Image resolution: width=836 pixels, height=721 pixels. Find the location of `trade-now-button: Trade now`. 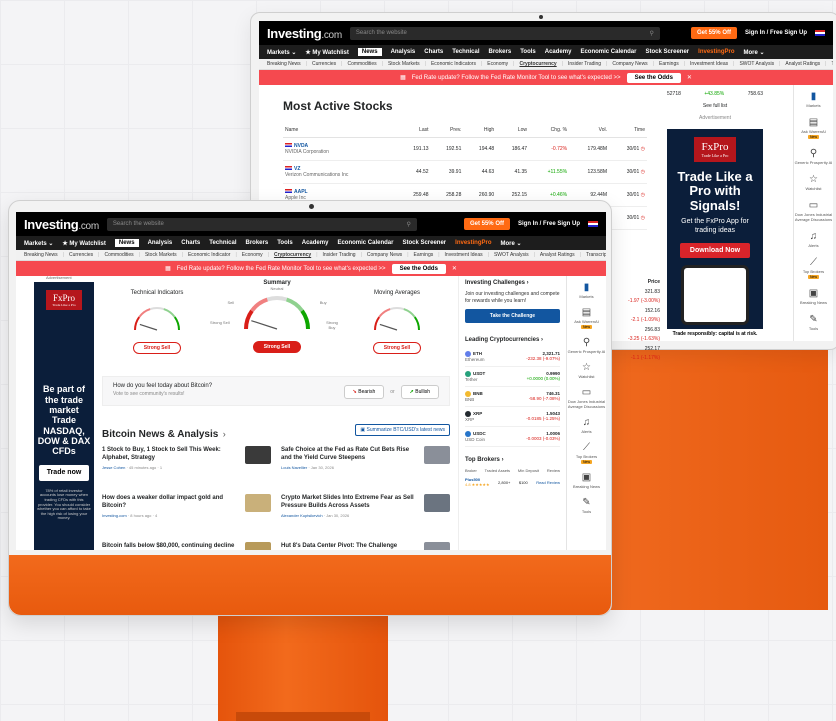

trade-now-button: Trade now is located at coordinates (64, 472).